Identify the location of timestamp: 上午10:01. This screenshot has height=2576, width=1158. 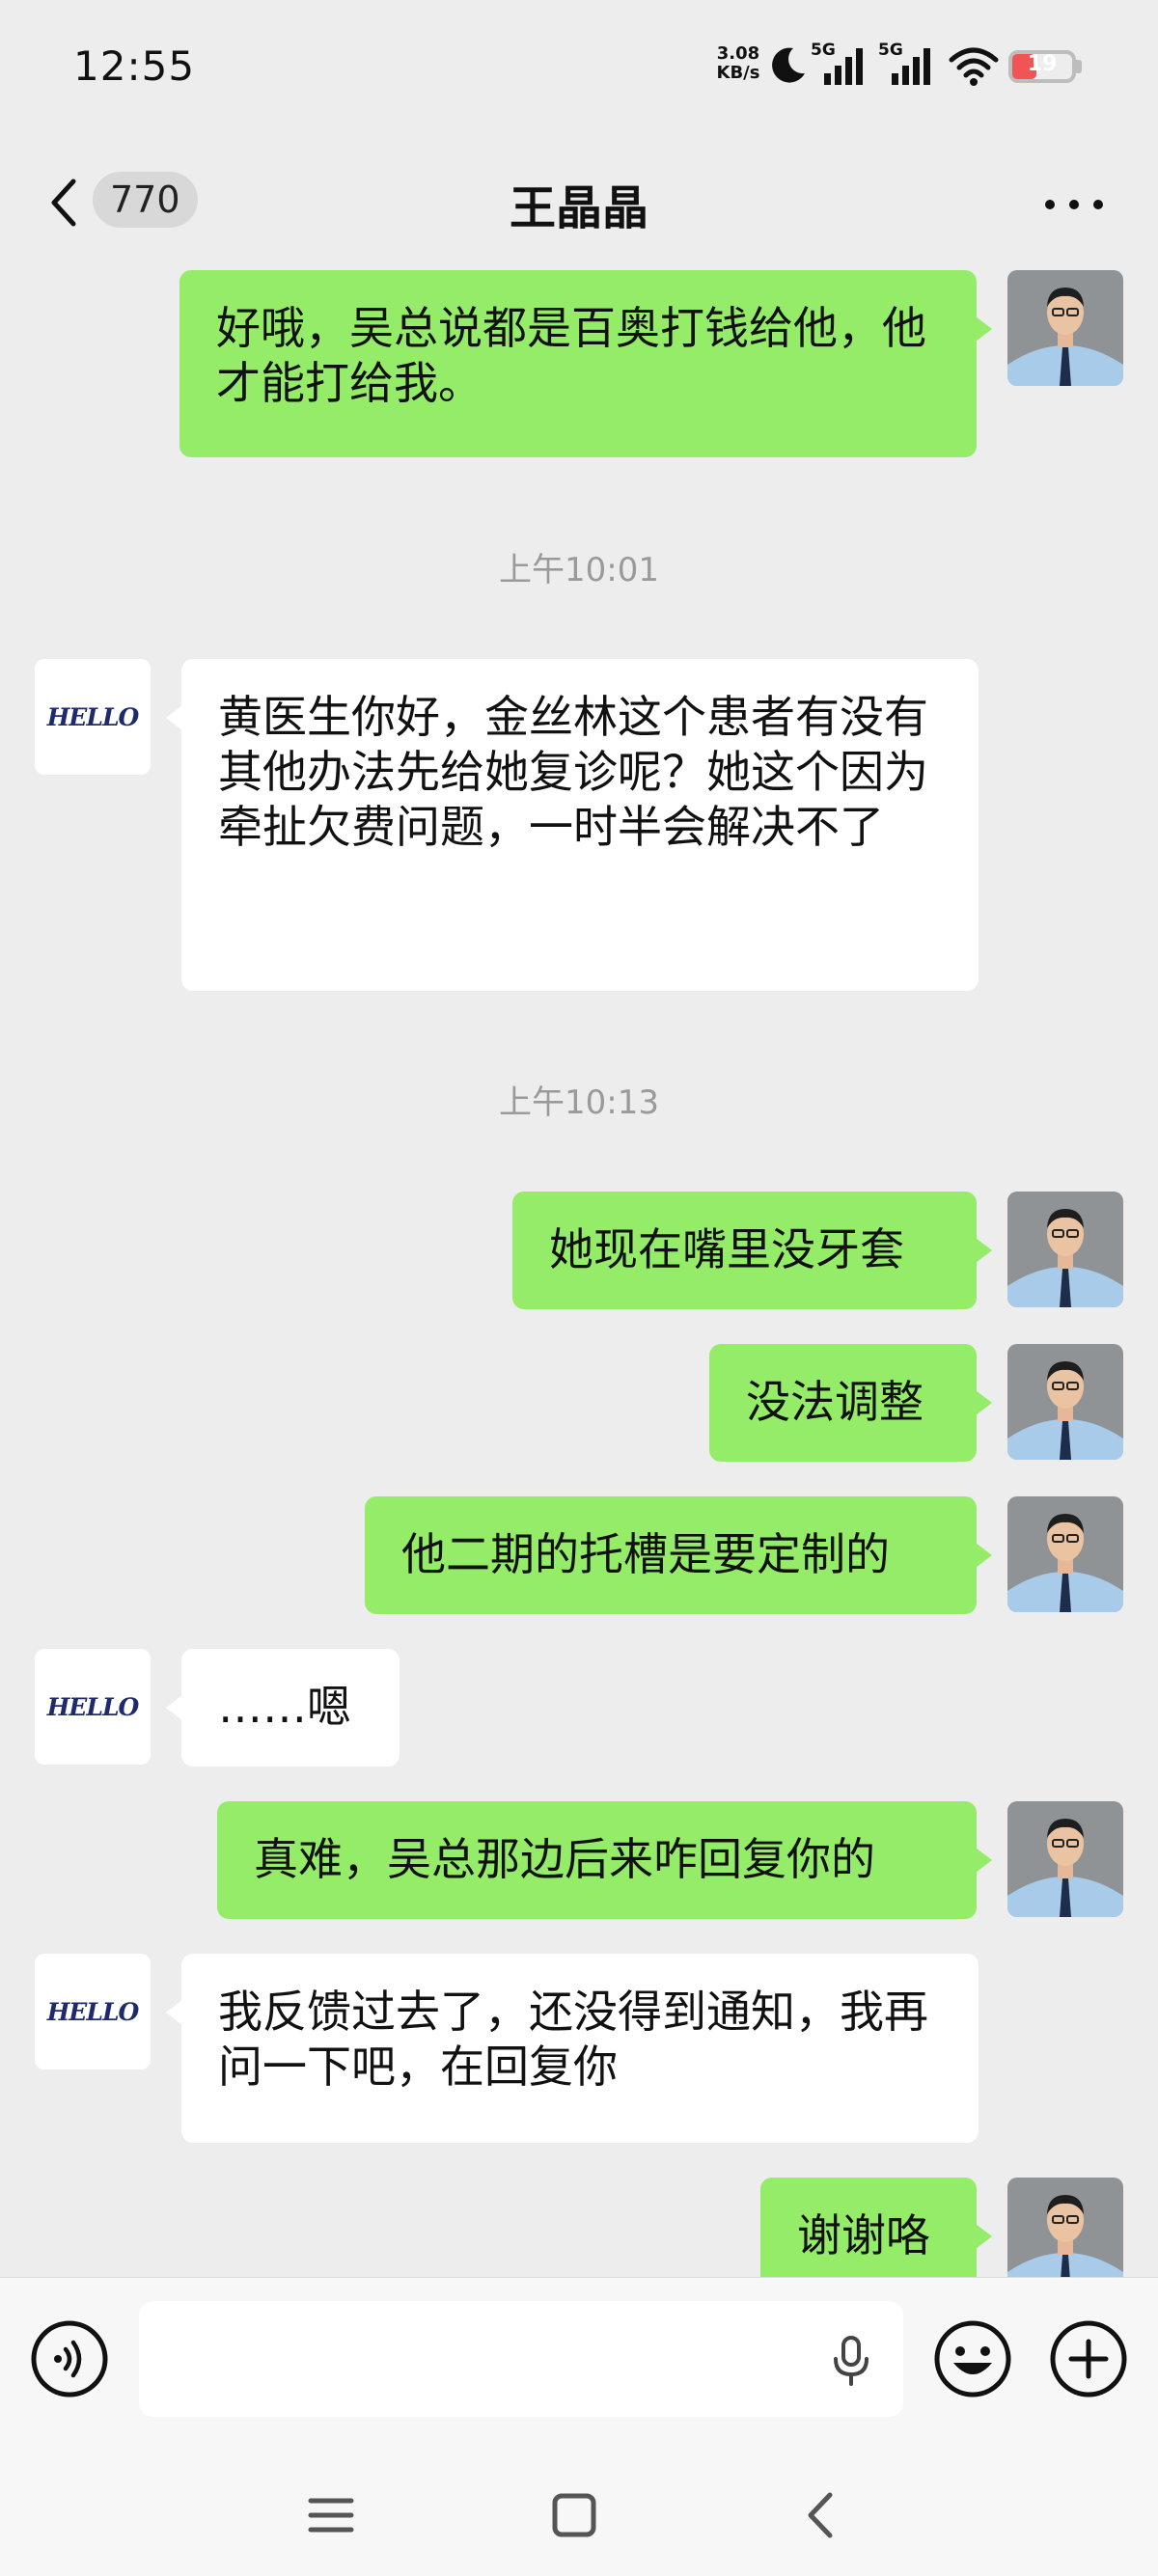
(579, 570).